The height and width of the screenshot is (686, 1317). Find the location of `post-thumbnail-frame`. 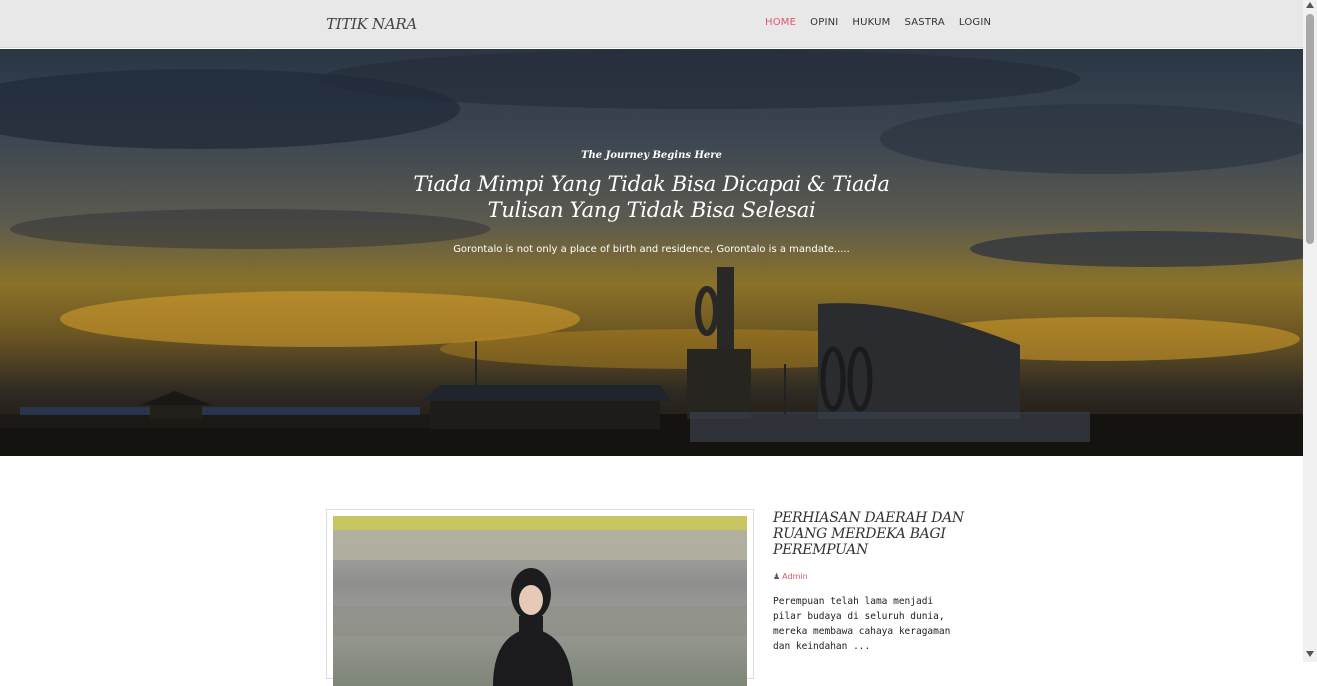

post-thumbnail-frame is located at coordinates (540, 597).